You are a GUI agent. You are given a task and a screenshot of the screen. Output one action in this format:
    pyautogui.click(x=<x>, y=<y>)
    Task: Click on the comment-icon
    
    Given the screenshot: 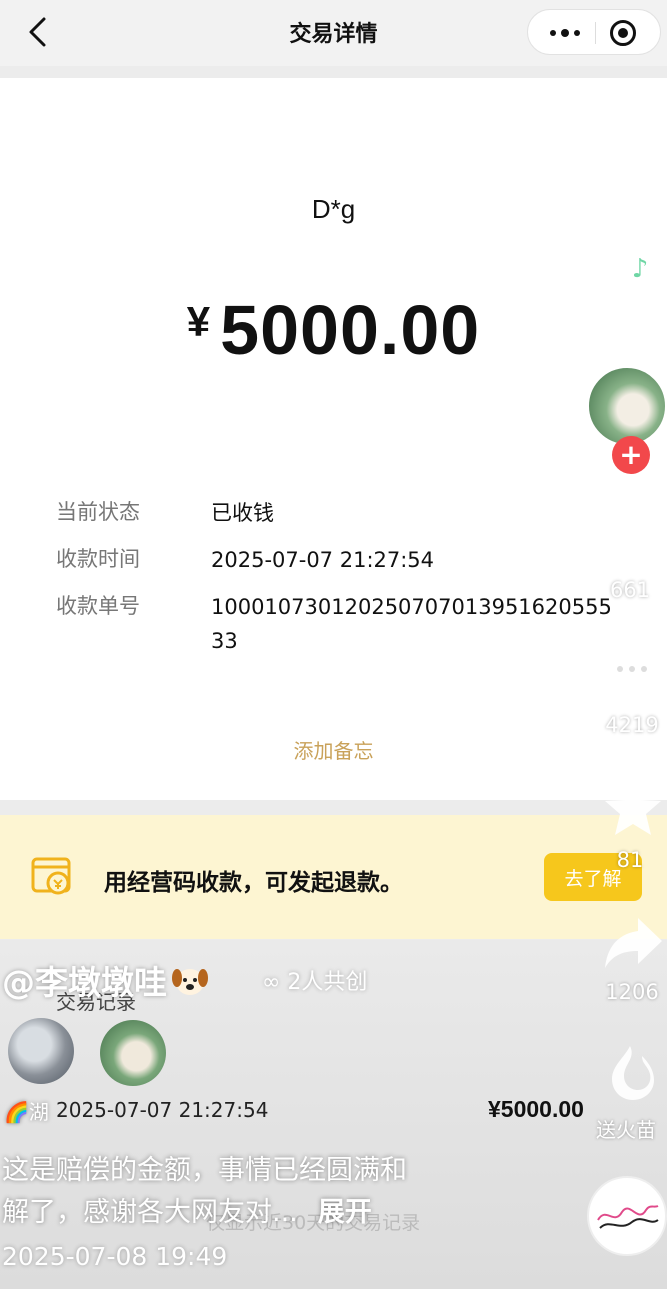 What is the action you would take?
    pyautogui.click(x=632, y=672)
    